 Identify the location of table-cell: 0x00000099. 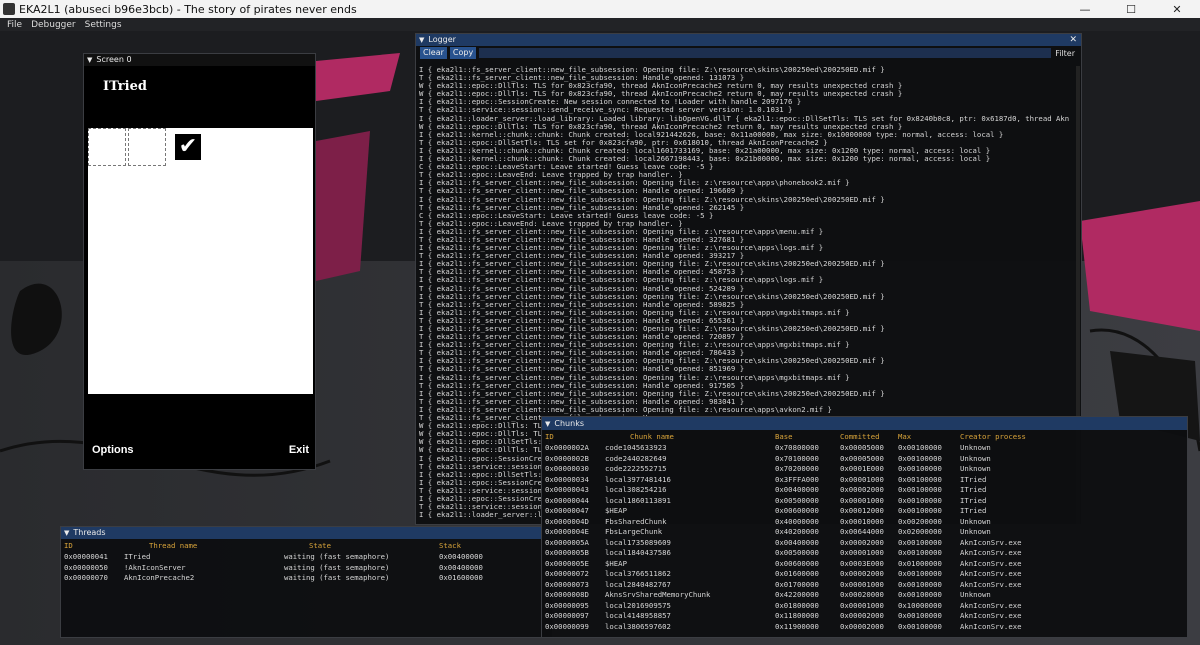
(567, 626).